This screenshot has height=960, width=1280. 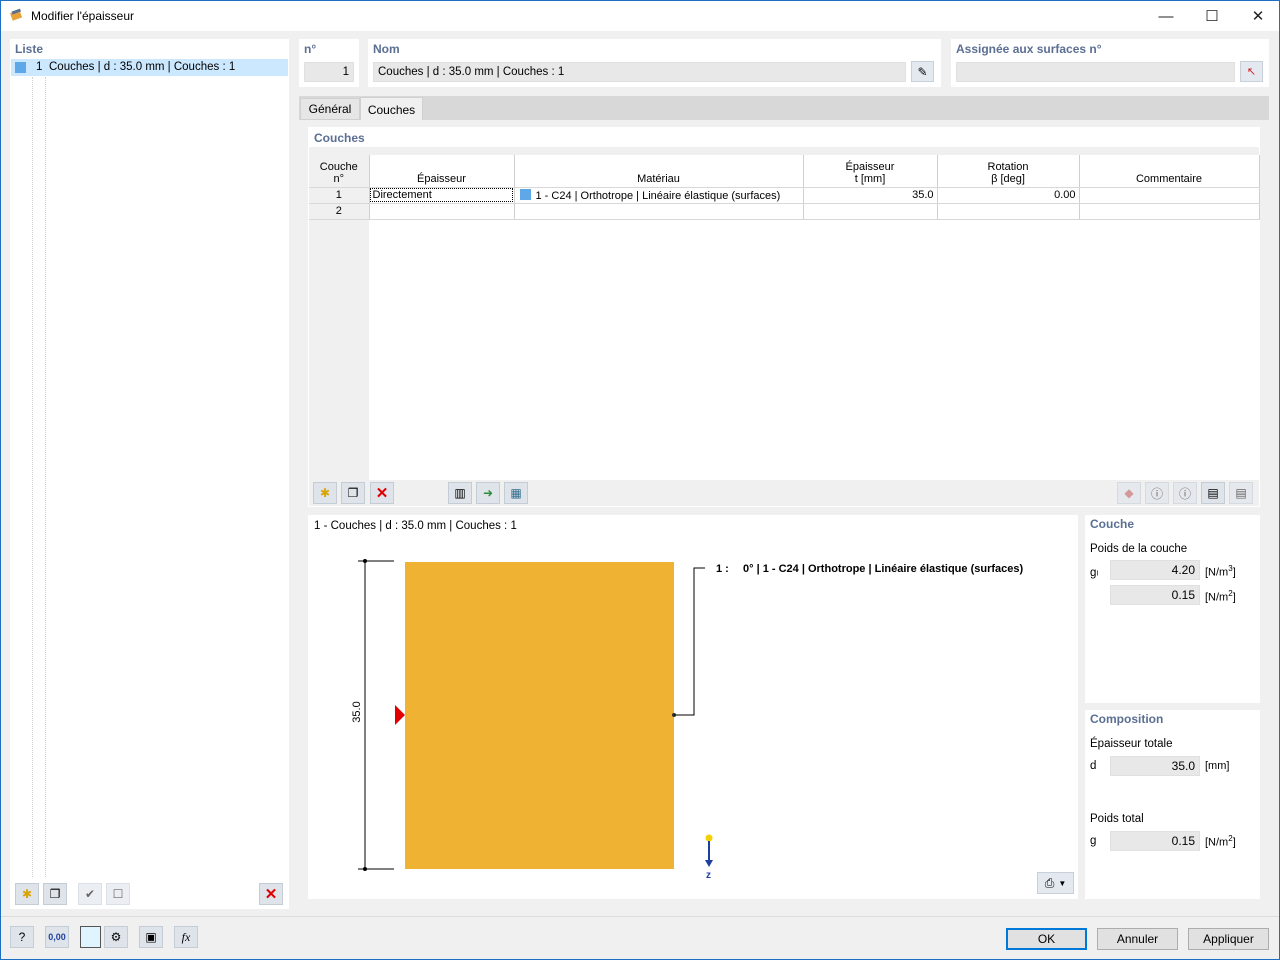 What do you see at coordinates (330, 109) in the screenshot?
I see `tab-general: Général` at bounding box center [330, 109].